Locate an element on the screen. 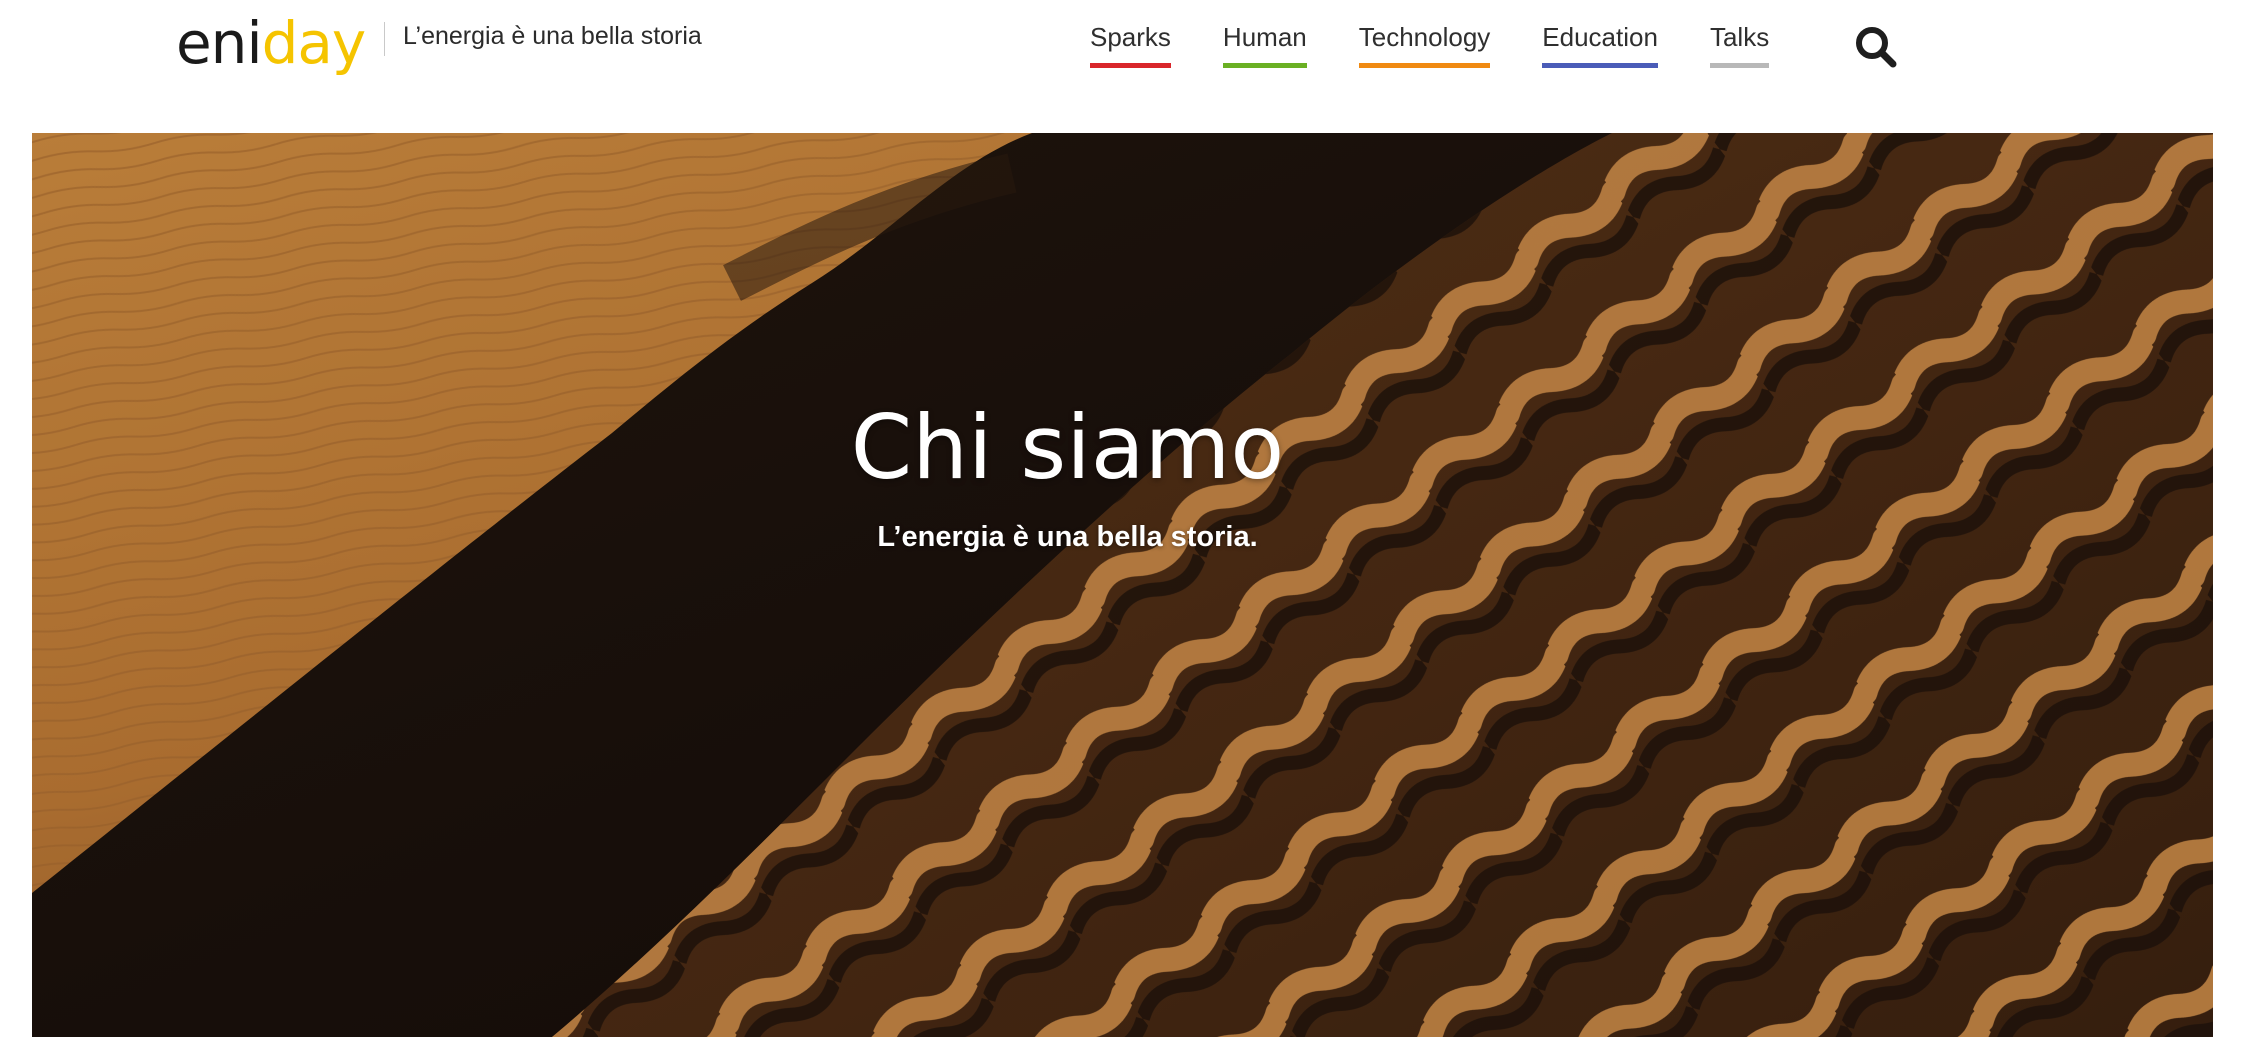  logo-prefix: eni is located at coordinates (219, 43).